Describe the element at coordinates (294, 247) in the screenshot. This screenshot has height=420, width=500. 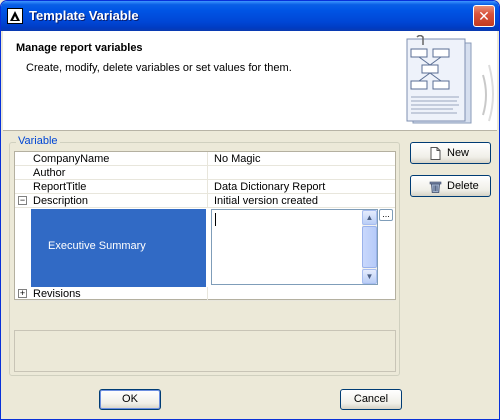
I see `value-editor-textarea: ▲ ▼` at that location.